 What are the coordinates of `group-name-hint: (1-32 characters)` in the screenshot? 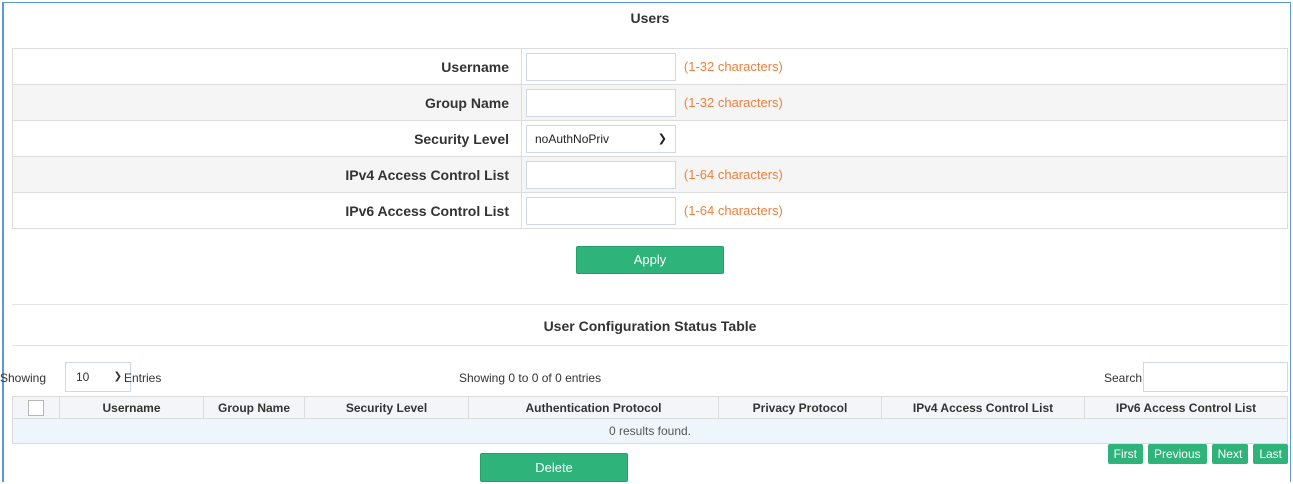 It's located at (733, 102).